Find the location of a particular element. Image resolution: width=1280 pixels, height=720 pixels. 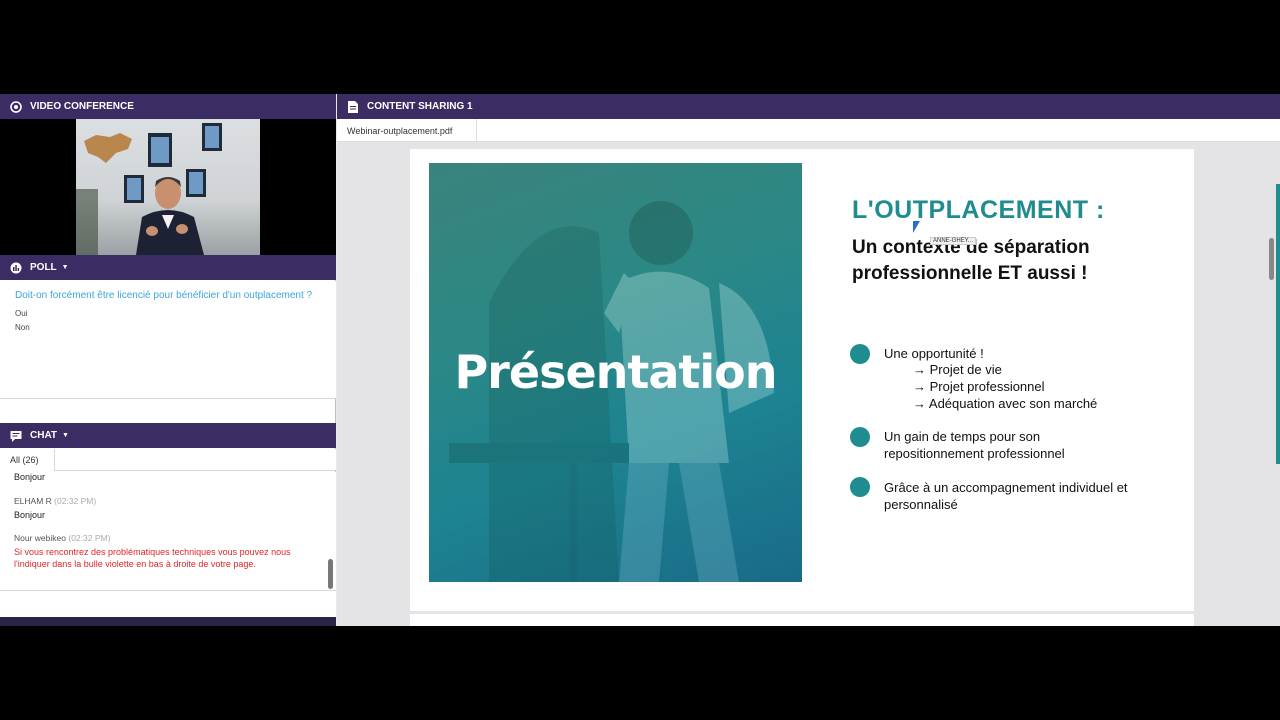

document-tabs: Webinar-outplacement.pdf is located at coordinates (808, 130).